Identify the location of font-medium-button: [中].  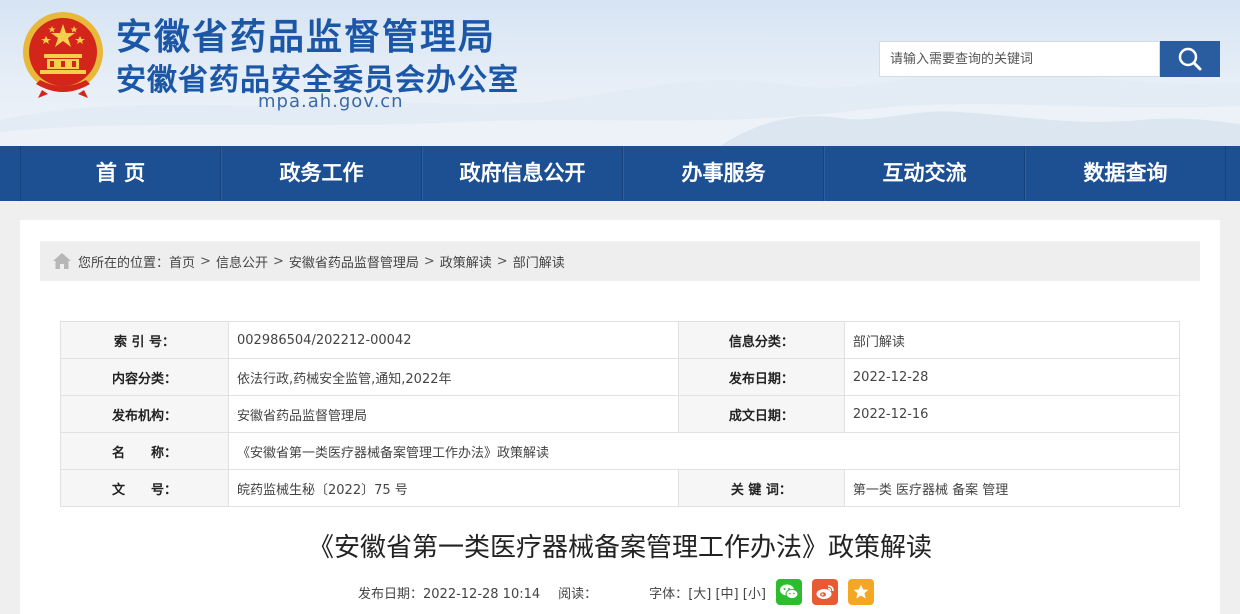
(726, 594).